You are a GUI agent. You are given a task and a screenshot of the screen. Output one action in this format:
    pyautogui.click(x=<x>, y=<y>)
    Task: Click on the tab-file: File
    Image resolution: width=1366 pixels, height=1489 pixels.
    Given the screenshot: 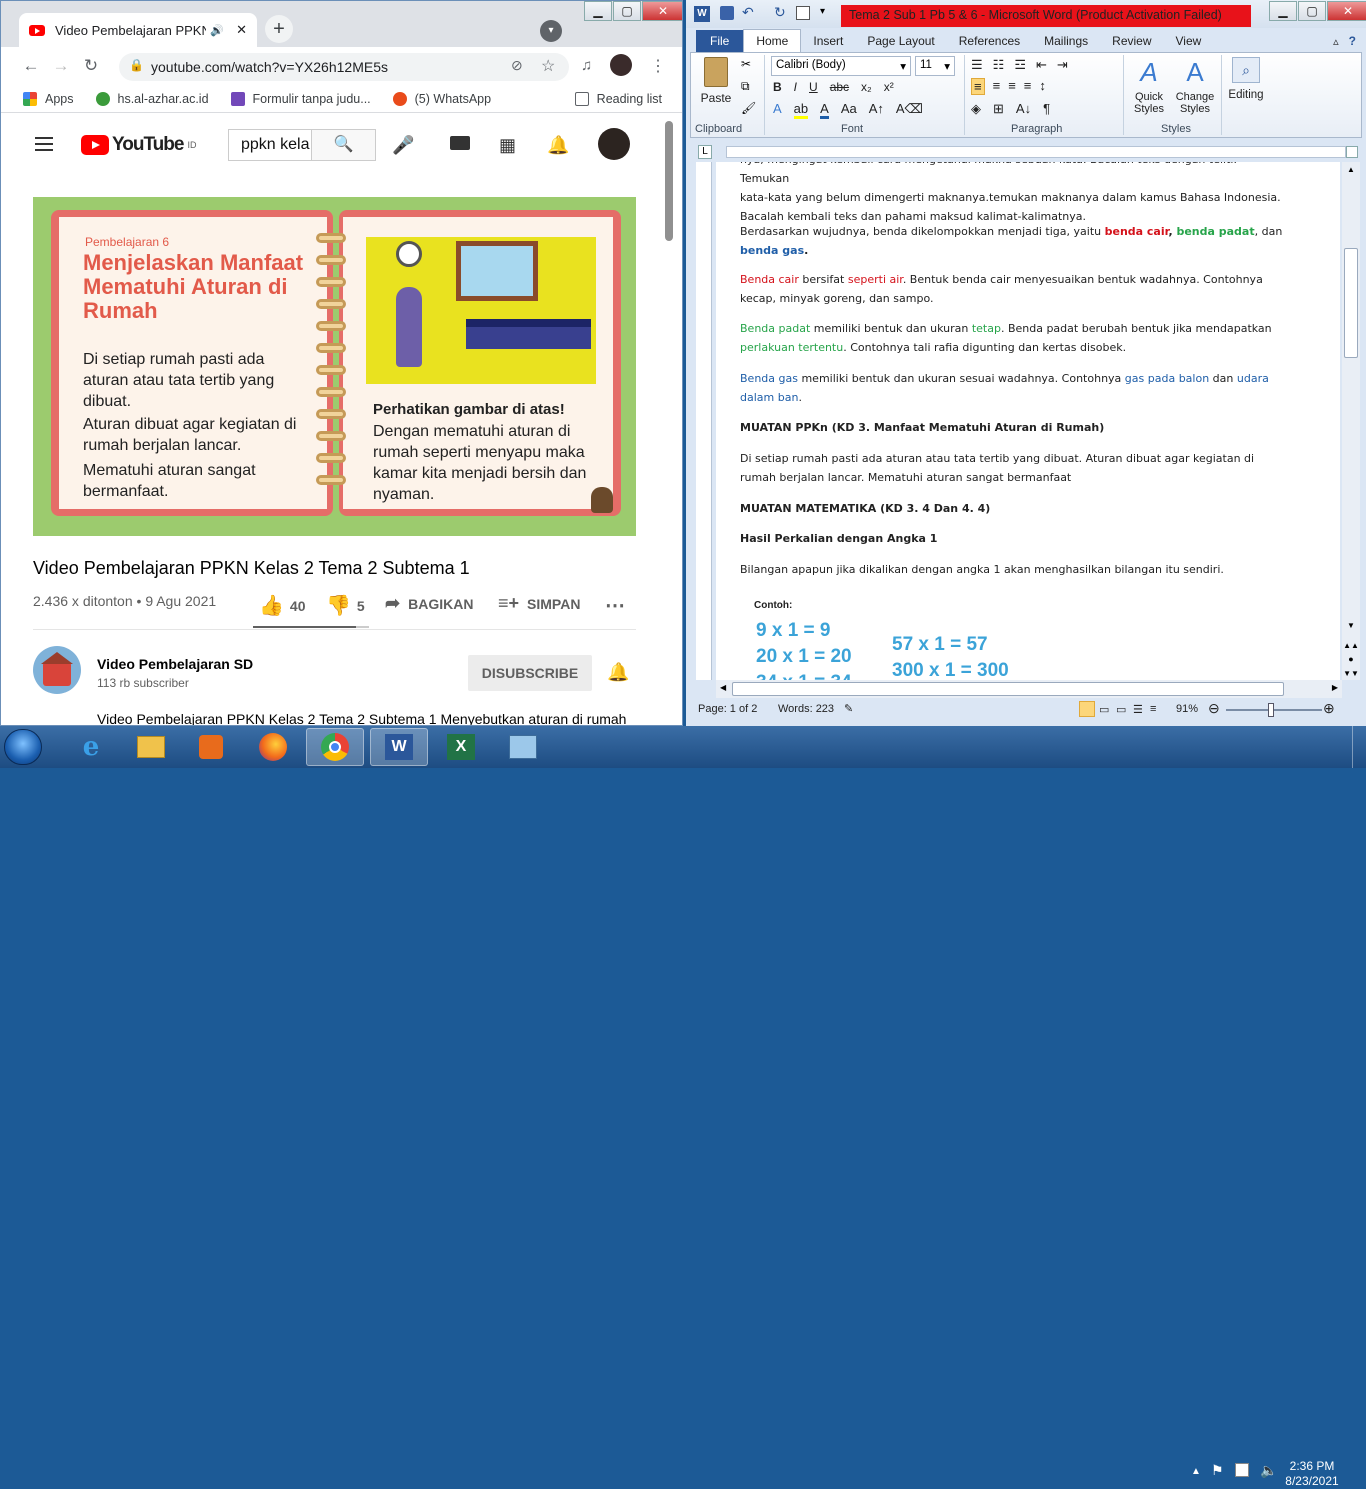 What is the action you would take?
    pyautogui.click(x=720, y=41)
    